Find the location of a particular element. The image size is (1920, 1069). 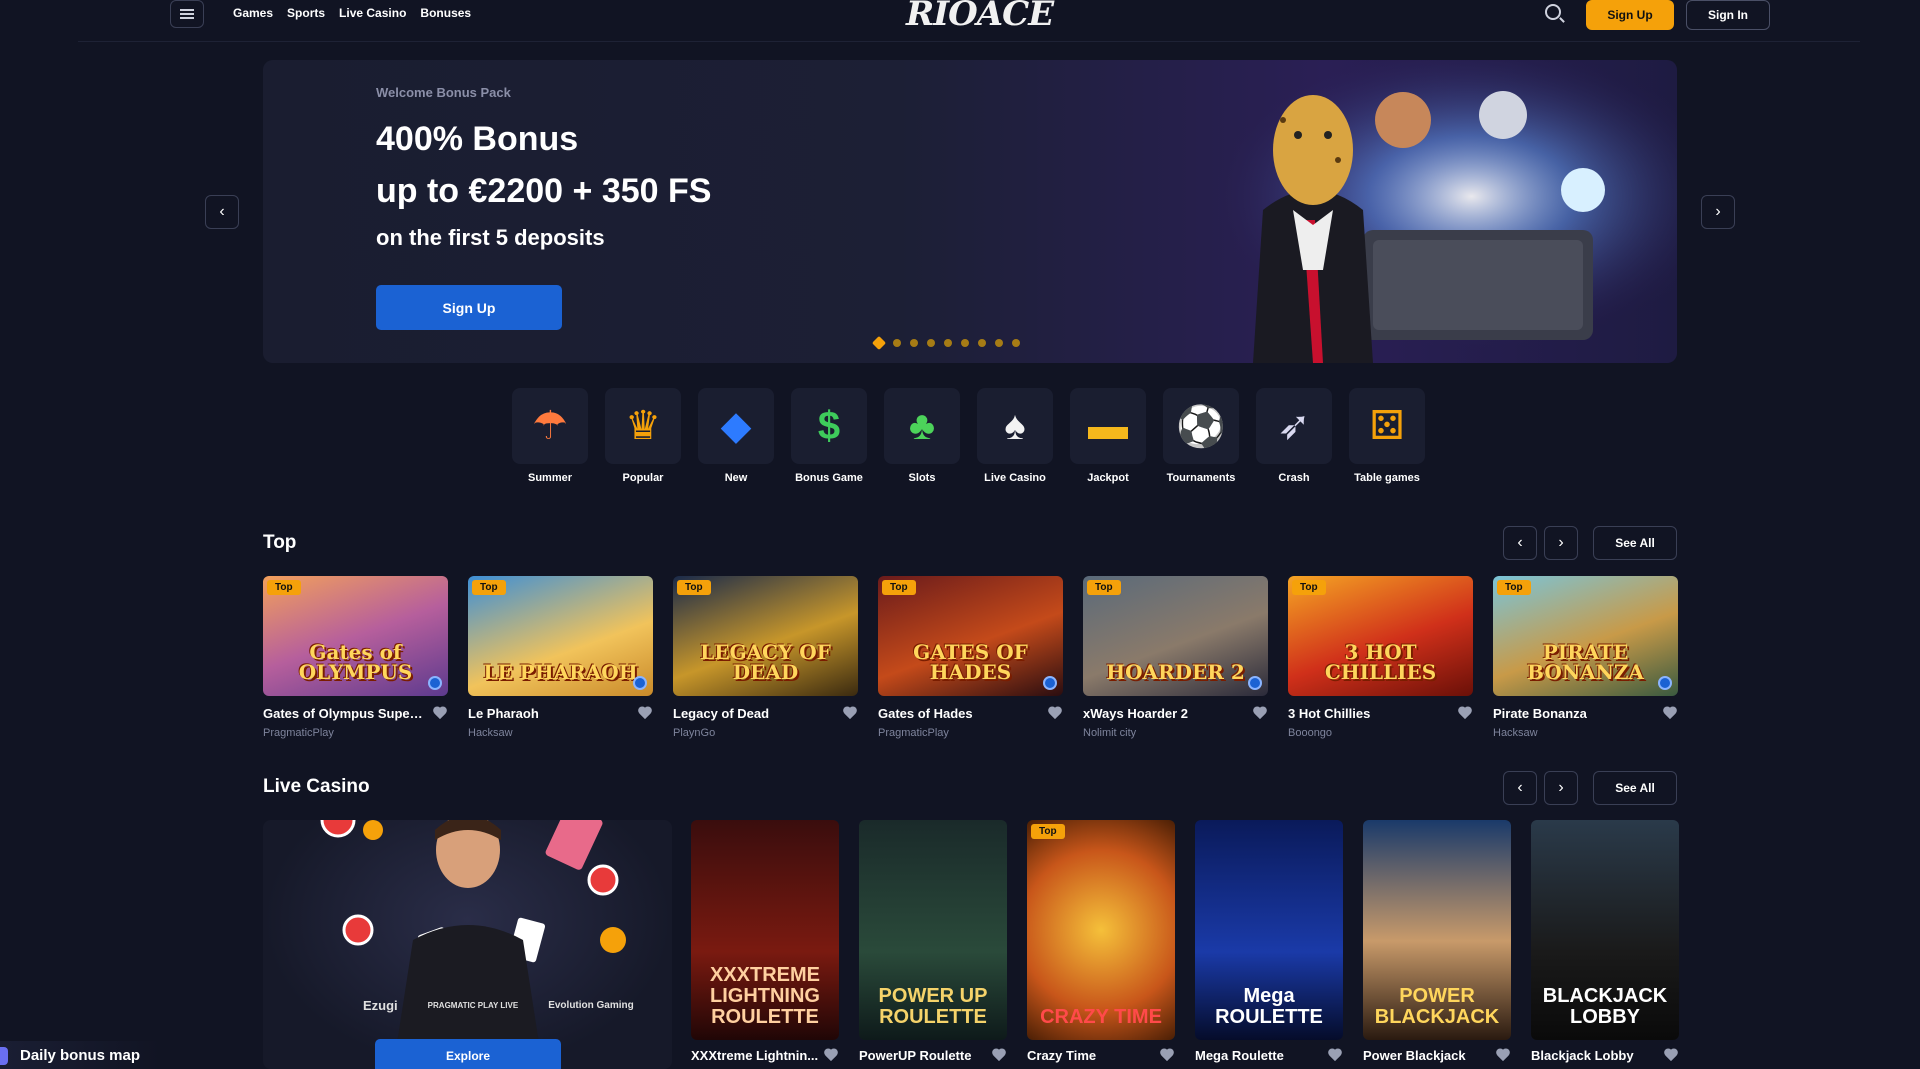

hero-prev-button: ‹ is located at coordinates (222, 212).